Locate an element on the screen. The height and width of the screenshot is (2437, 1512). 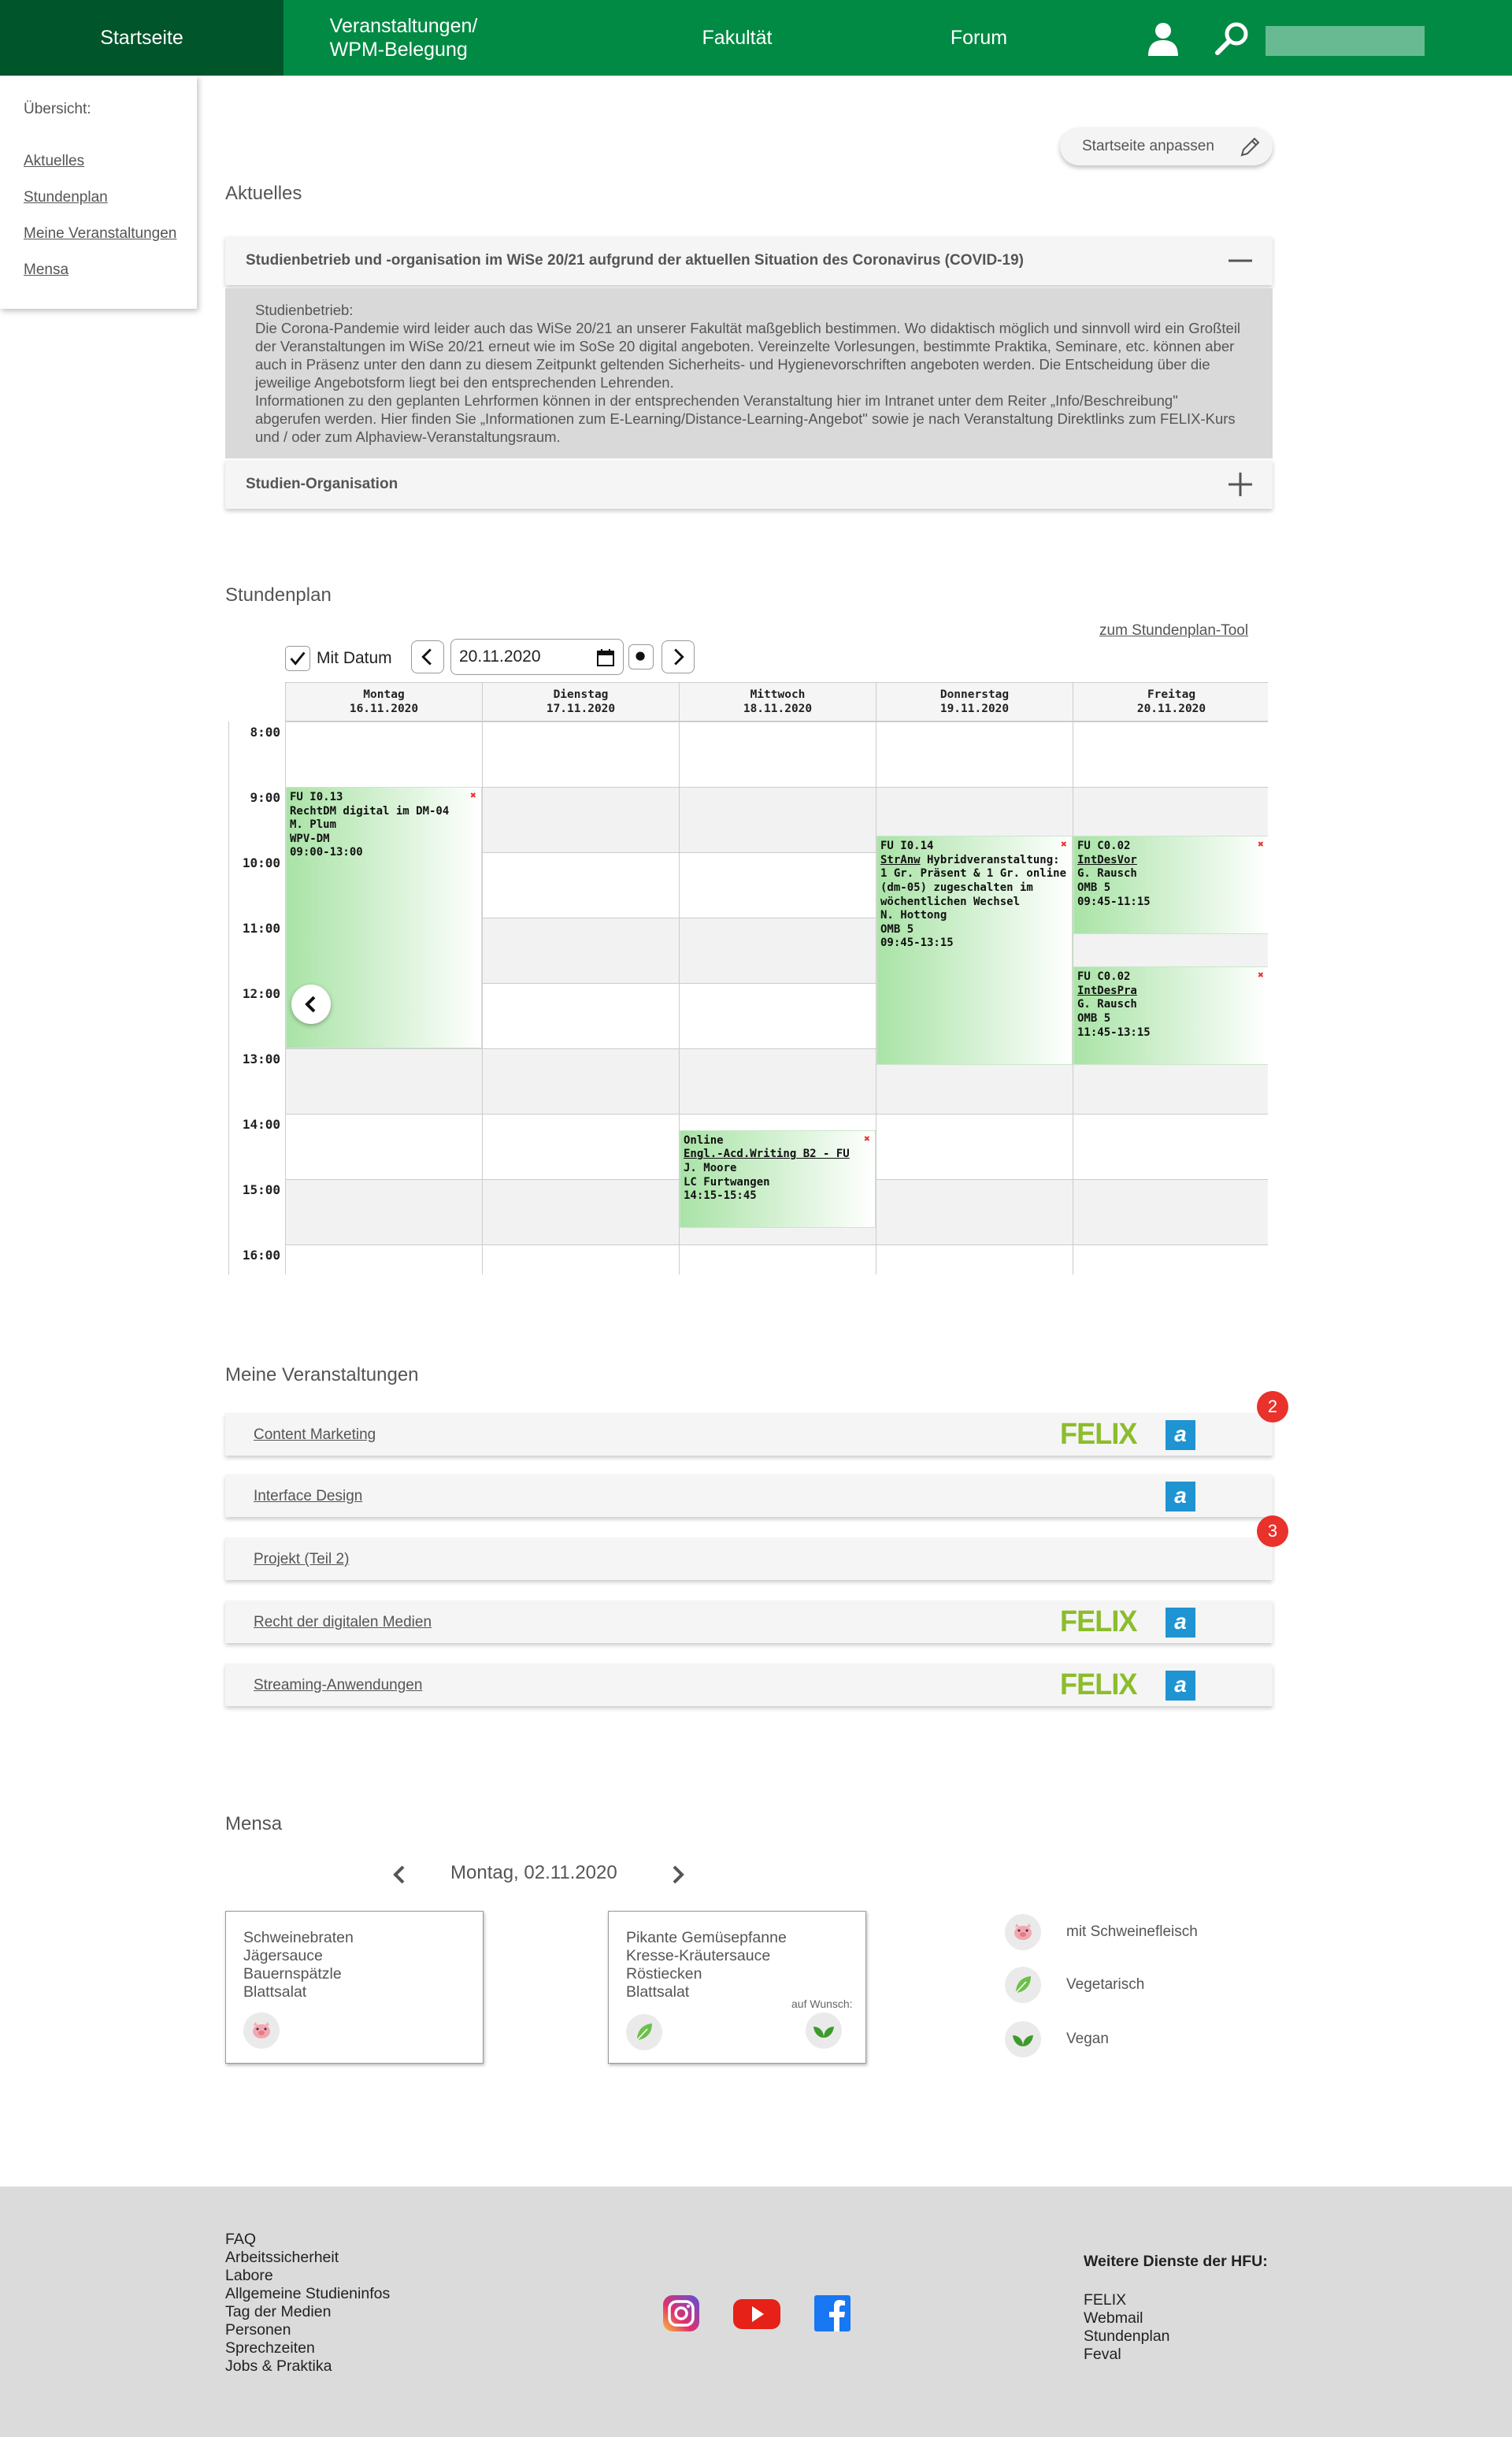
nav-forum-label: Forum is located at coordinates (979, 38).